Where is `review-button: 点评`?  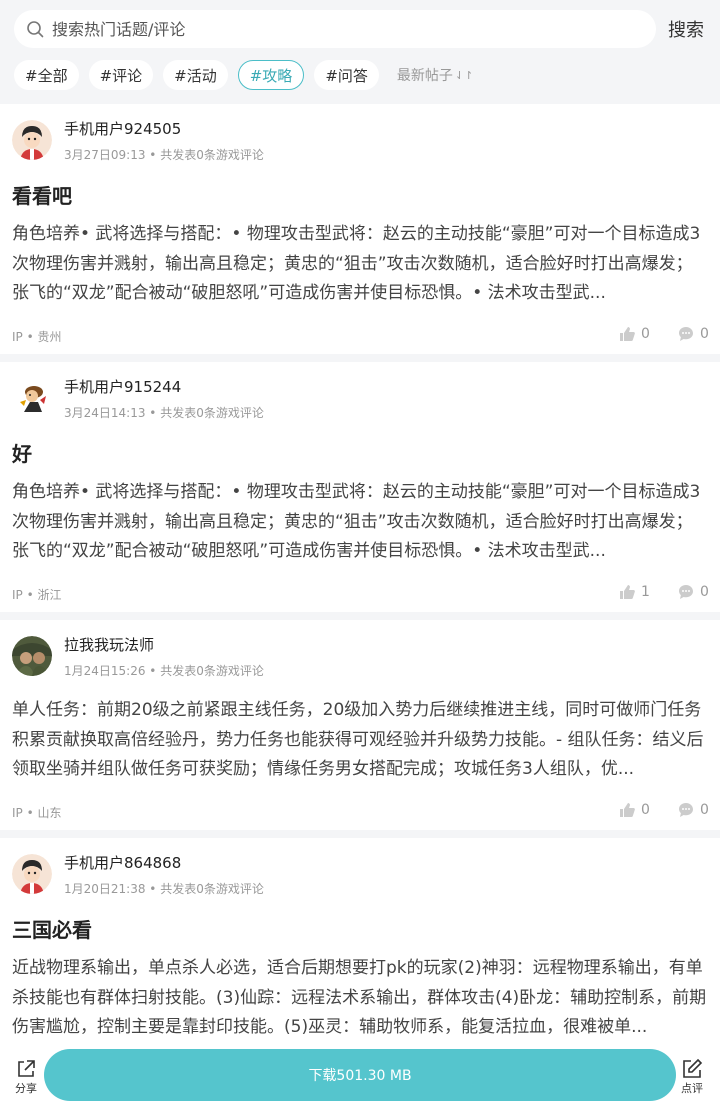 review-button: 点评 is located at coordinates (692, 1077).